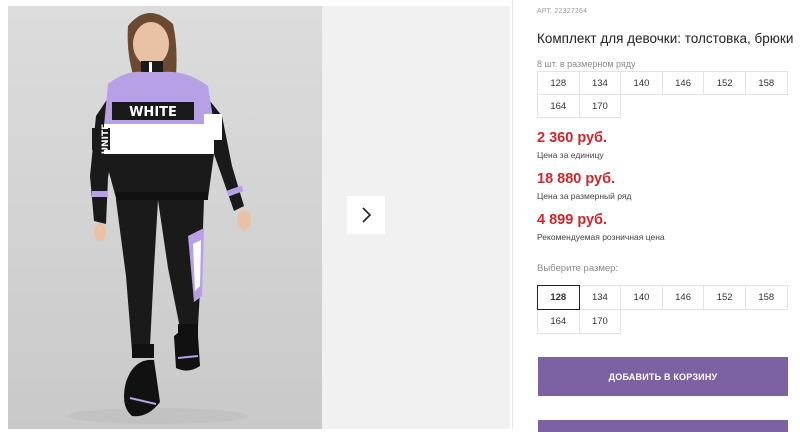 The image size is (800, 432). I want to click on choose-size-label: Выберите размер:, so click(578, 268).